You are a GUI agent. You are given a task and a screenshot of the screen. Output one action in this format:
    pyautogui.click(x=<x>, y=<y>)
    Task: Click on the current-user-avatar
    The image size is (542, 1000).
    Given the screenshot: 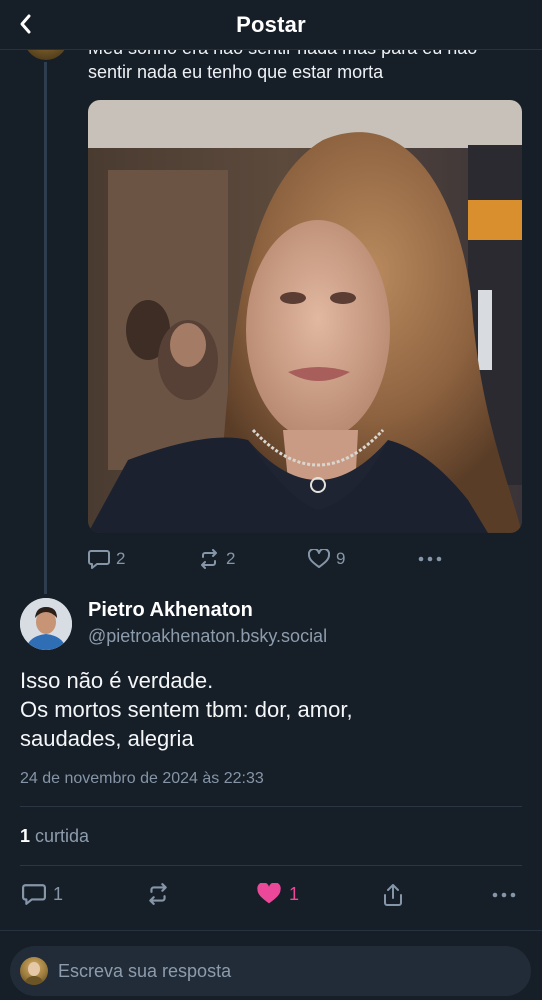 What is the action you would take?
    pyautogui.click(x=34, y=971)
    